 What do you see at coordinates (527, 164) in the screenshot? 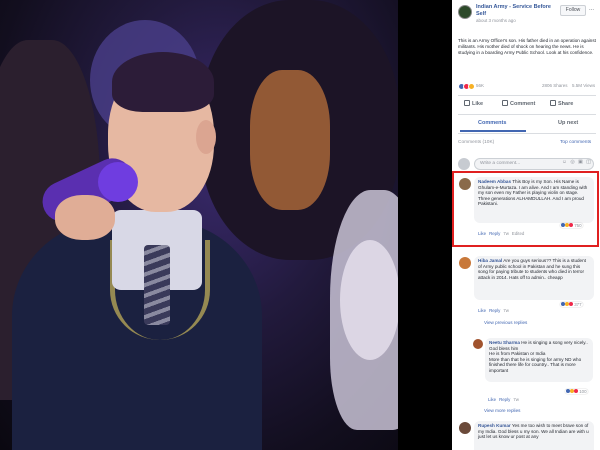
I see `write-comment-box: Write a comment... ☺ ◎ ▣ ◫` at bounding box center [527, 164].